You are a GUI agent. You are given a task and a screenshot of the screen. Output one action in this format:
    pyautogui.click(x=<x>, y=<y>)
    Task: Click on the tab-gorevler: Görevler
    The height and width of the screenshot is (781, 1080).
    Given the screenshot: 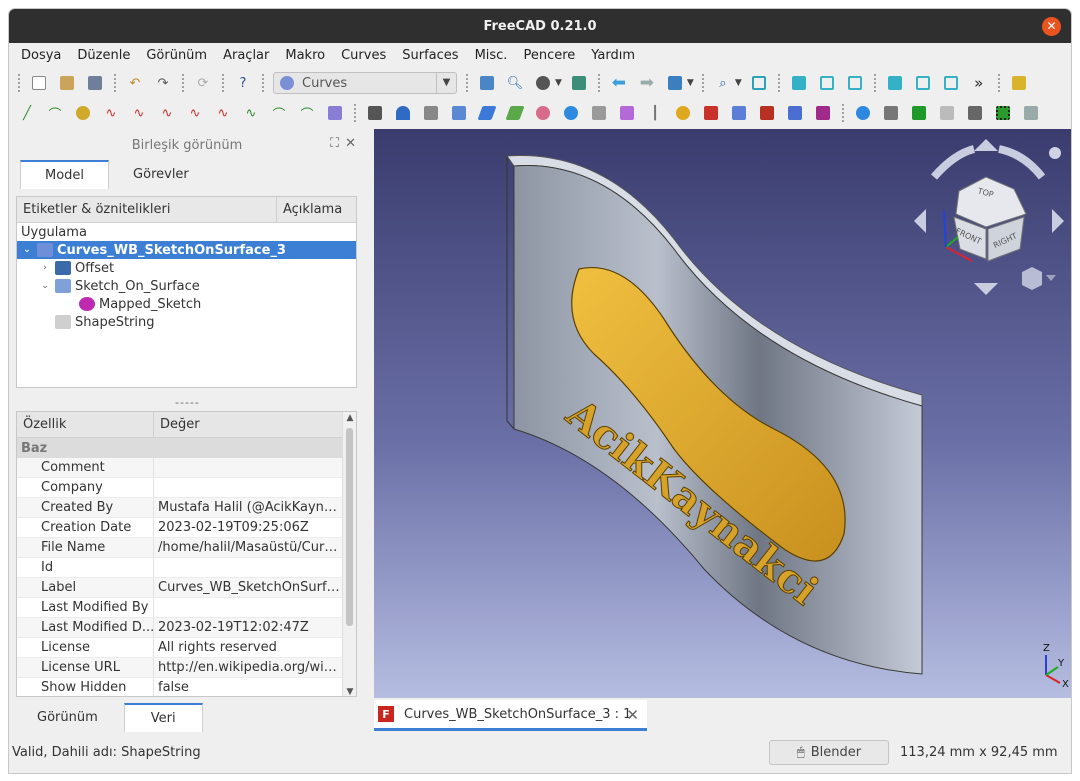 What is the action you would take?
    pyautogui.click(x=161, y=174)
    